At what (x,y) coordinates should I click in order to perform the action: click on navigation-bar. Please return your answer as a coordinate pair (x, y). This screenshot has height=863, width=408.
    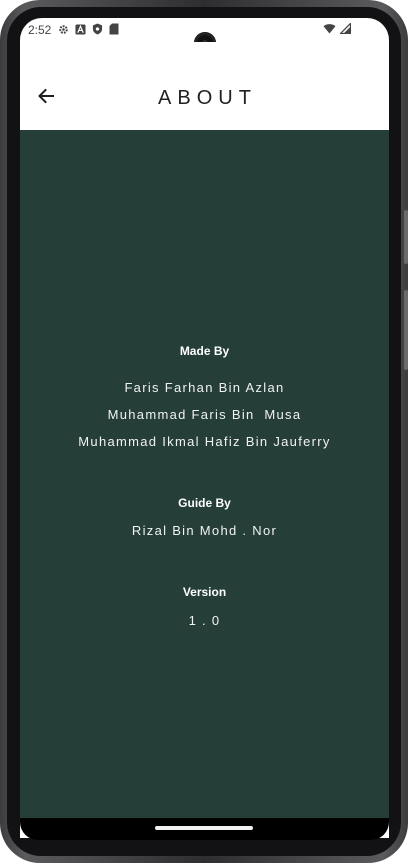
    Looking at the image, I should click on (204, 829).